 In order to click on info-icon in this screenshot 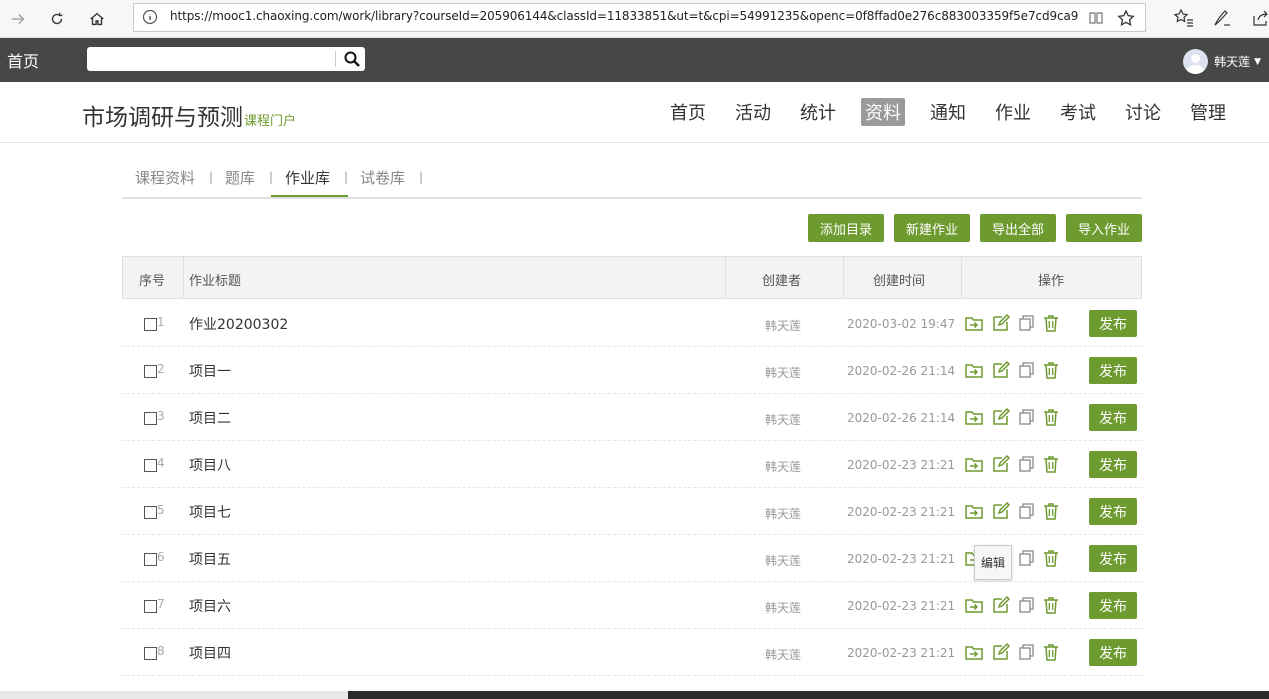, I will do `click(150, 17)`.